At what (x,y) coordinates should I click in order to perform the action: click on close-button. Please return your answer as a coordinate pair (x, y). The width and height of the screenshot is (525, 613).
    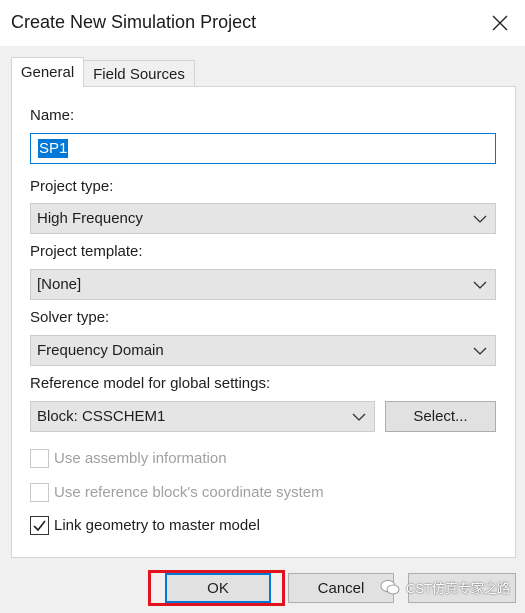
    Looking at the image, I should click on (500, 23).